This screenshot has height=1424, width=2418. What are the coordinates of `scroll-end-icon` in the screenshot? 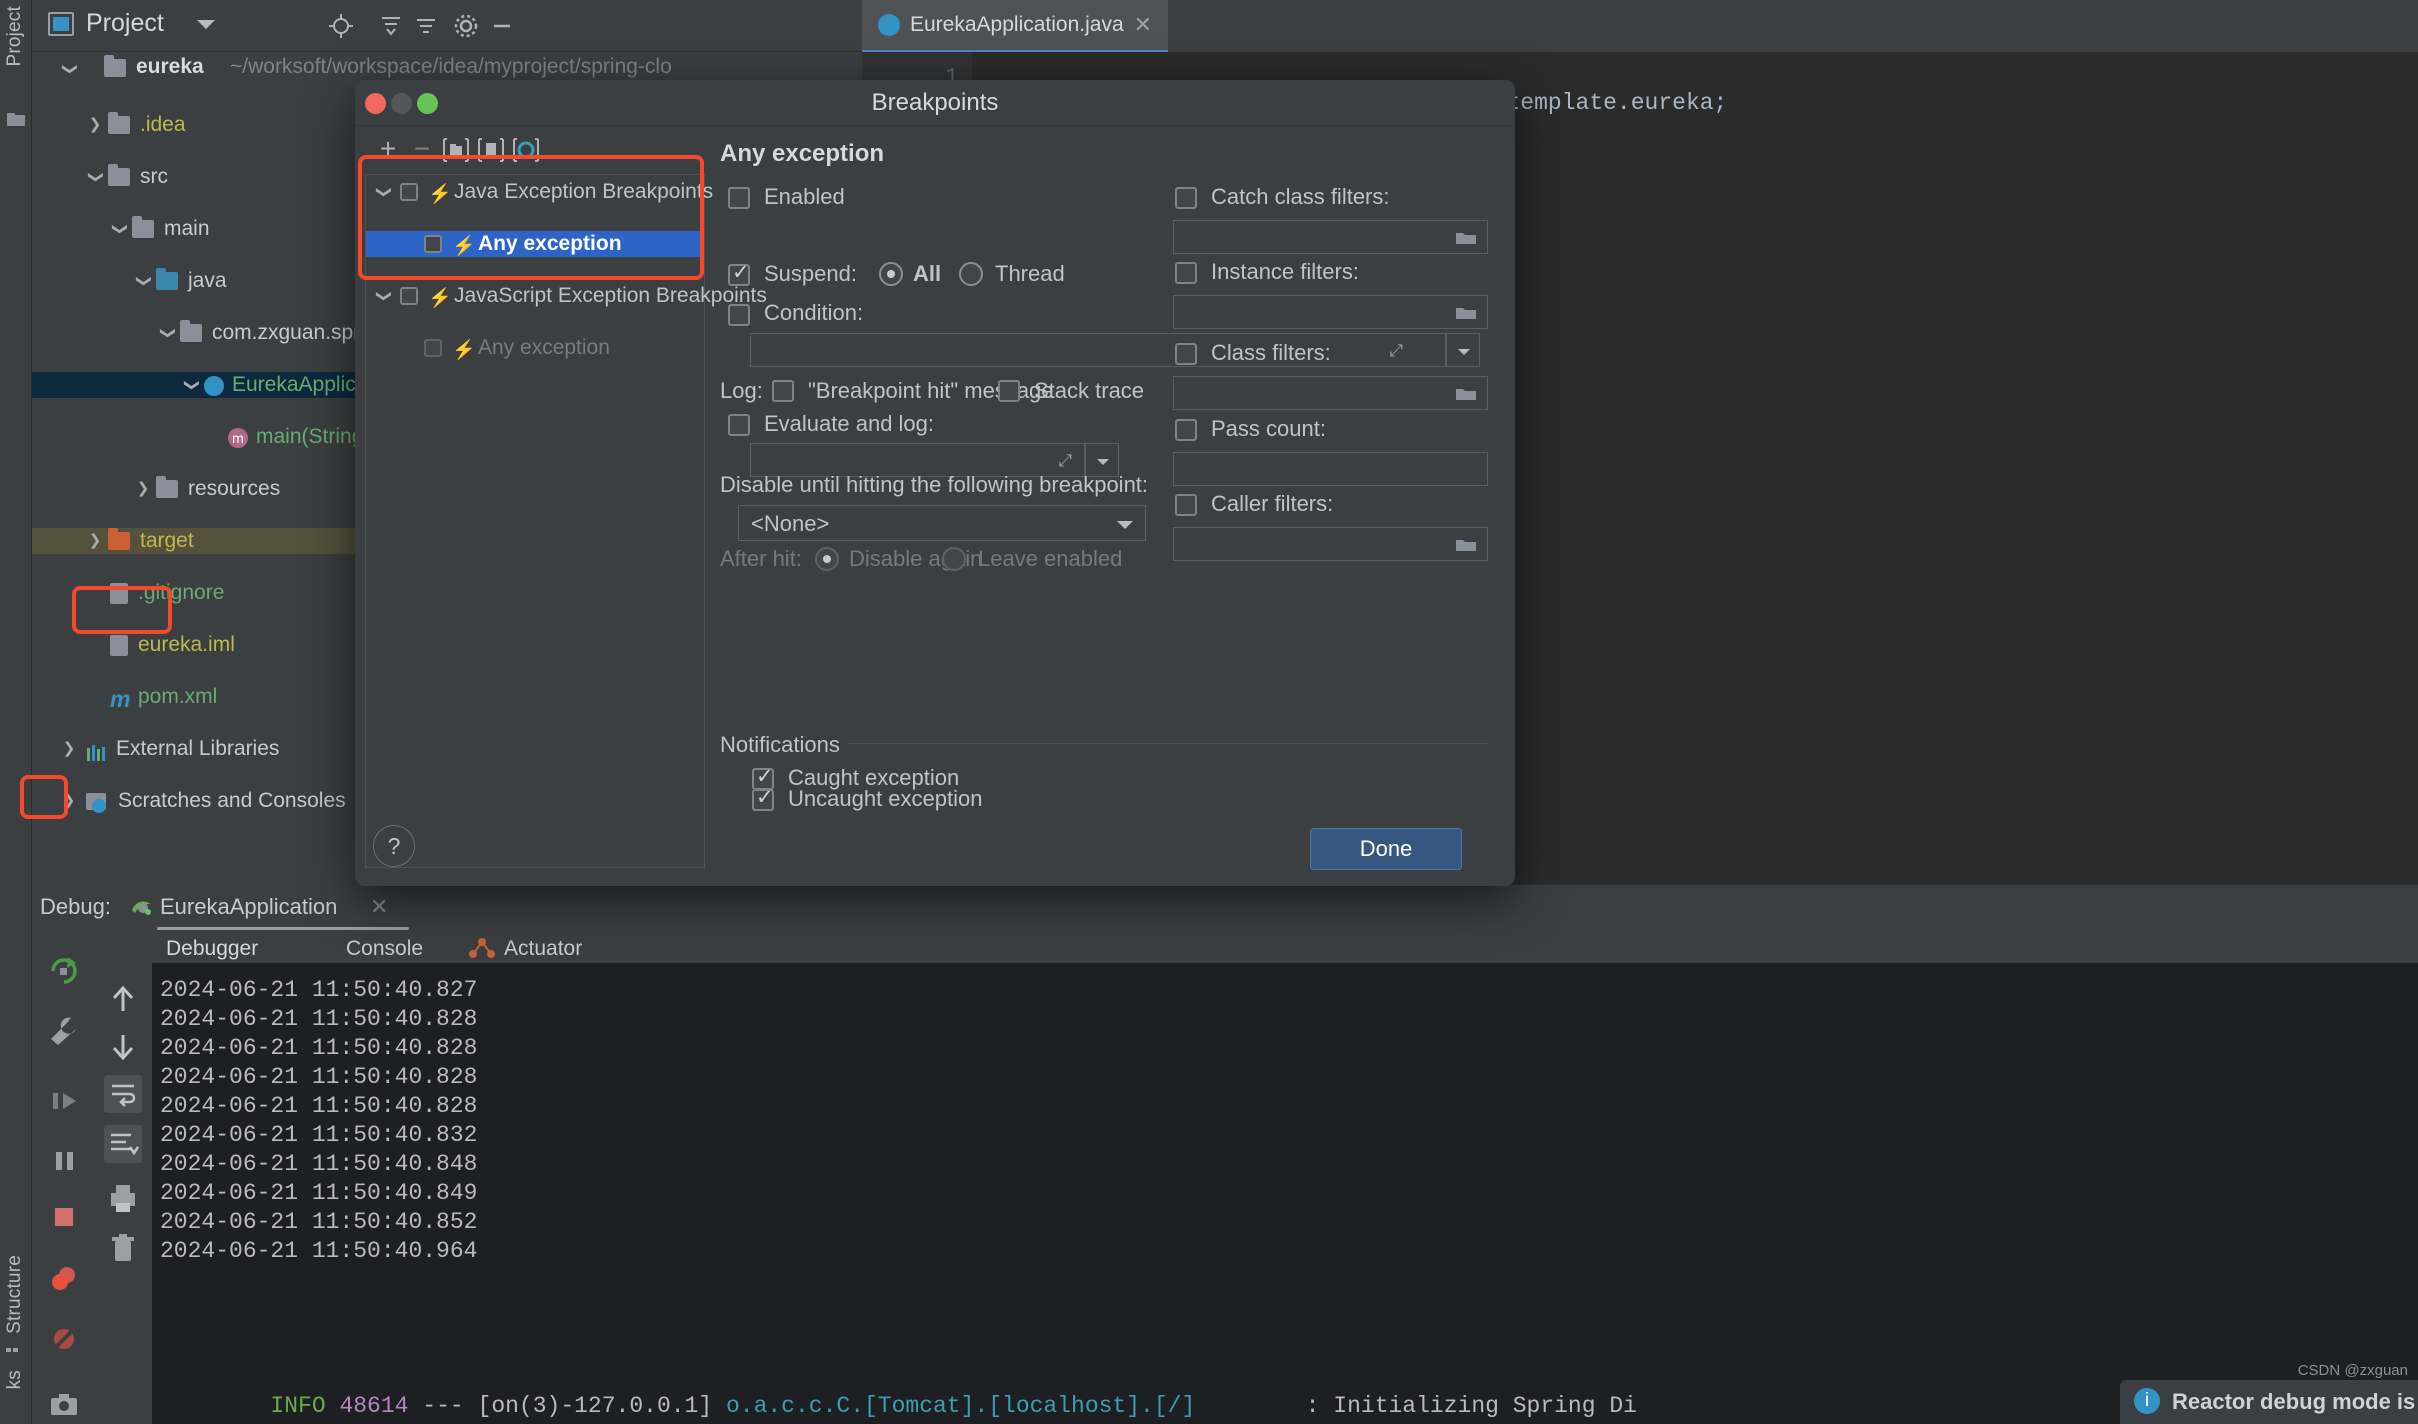 It's located at (123, 1144).